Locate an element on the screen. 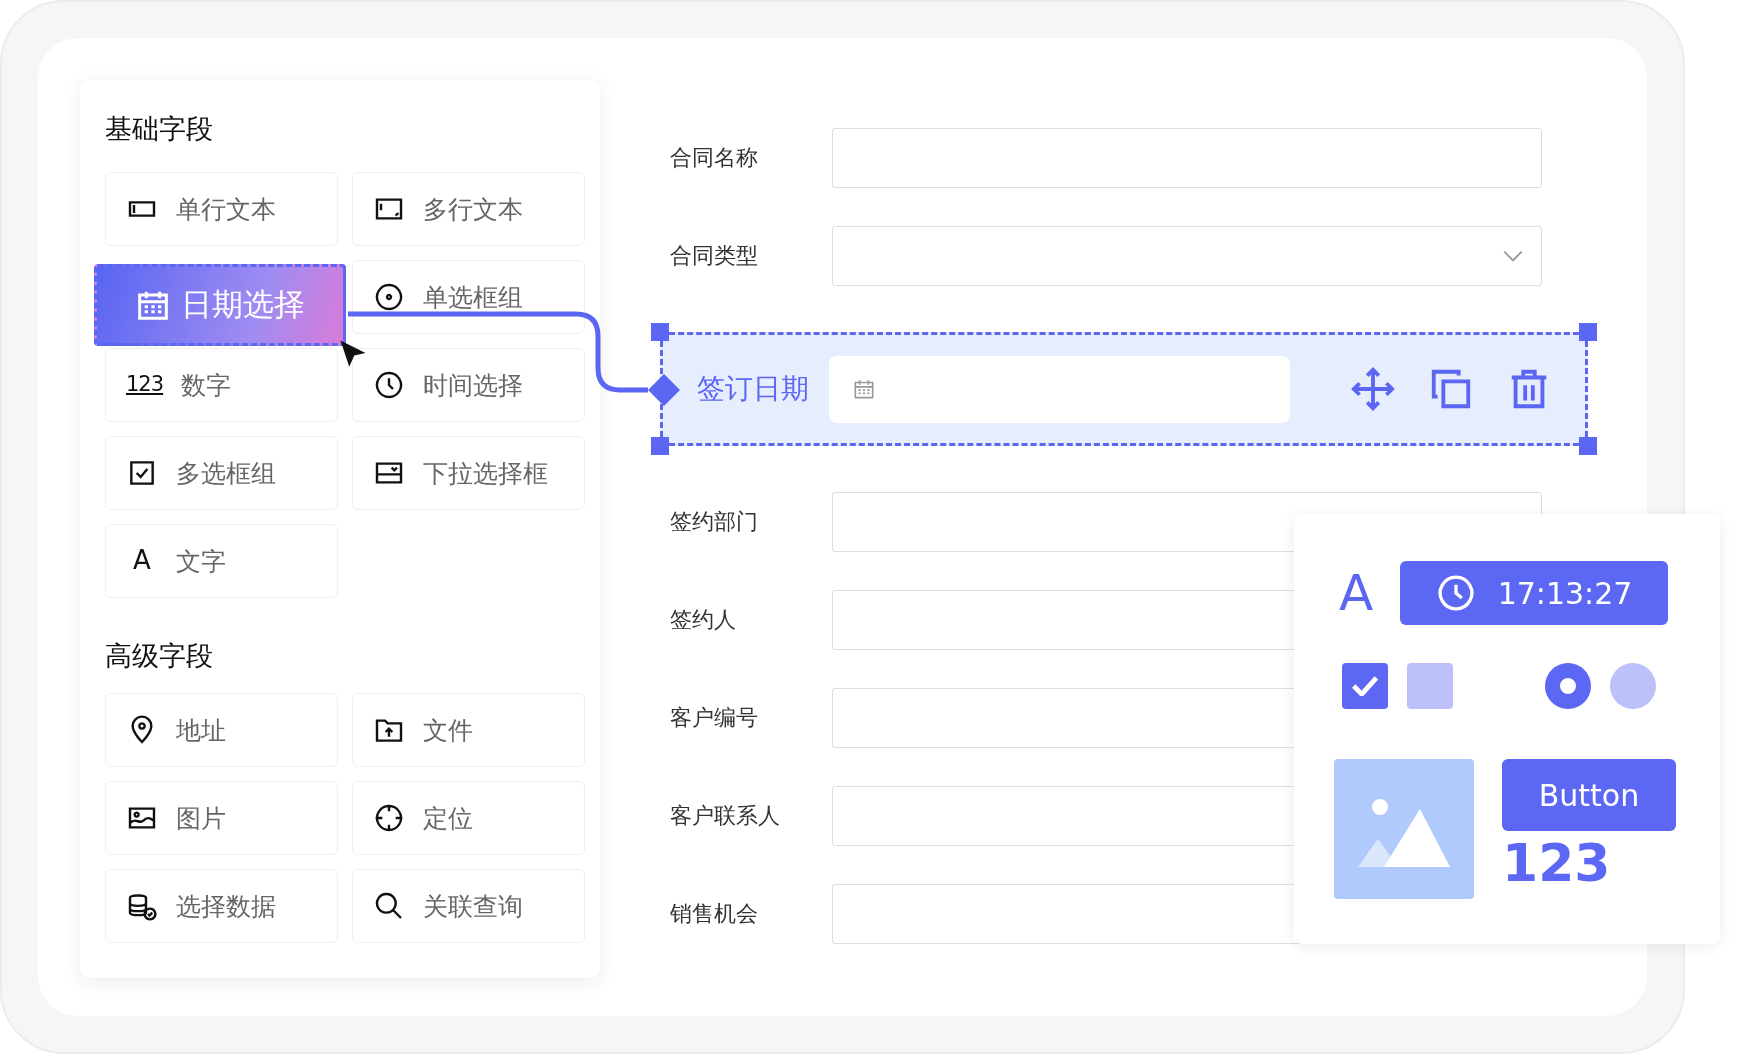 Image resolution: width=1748 pixels, height=1056 pixels. field-label: 客户编号 is located at coordinates (714, 718).